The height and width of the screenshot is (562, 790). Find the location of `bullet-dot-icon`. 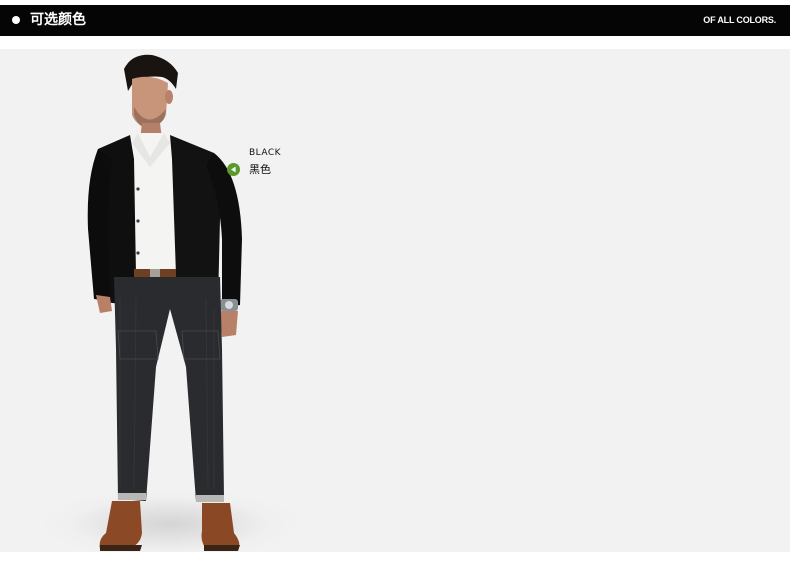

bullet-dot-icon is located at coordinates (16, 20).